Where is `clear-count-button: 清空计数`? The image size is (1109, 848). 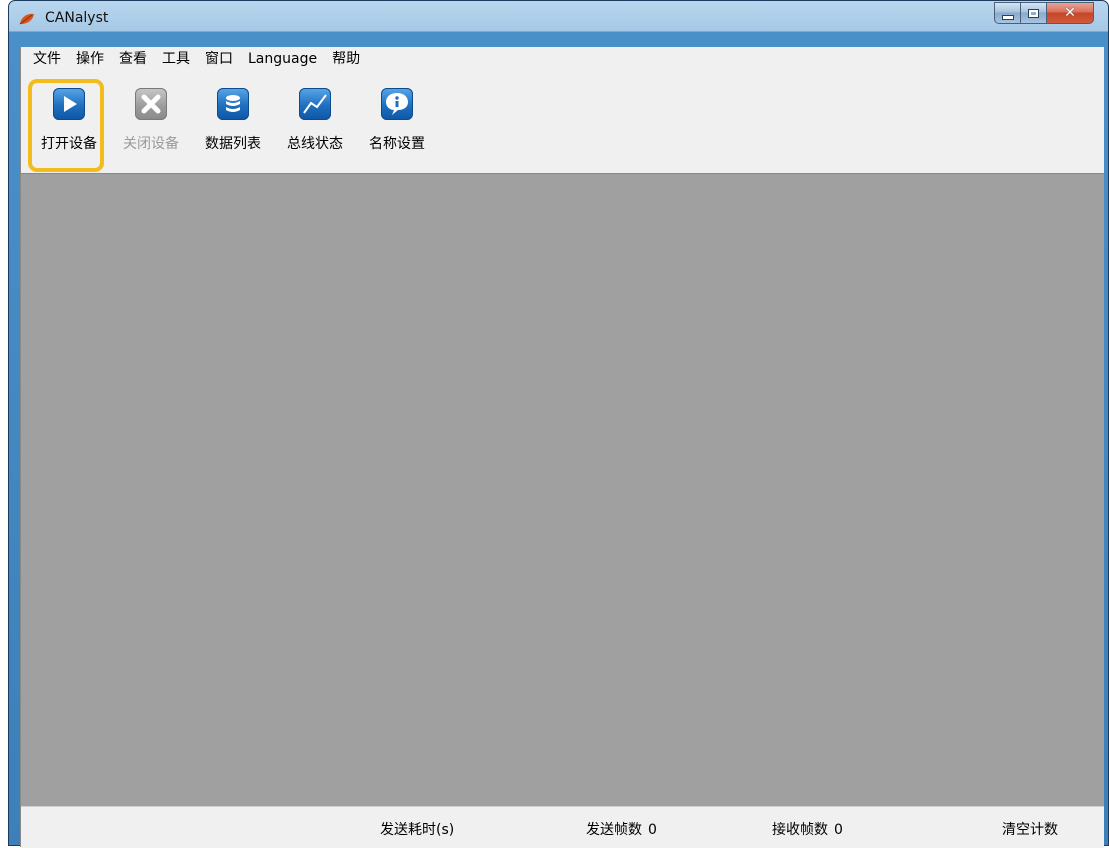 clear-count-button: 清空计数 is located at coordinates (1030, 829).